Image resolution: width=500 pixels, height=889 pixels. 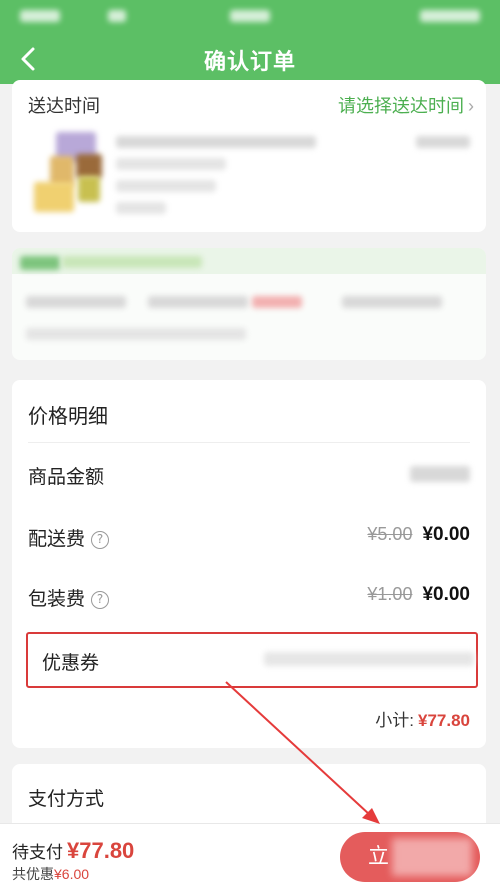 I want to click on delivery-time-select: 请选择送达时间 ›, so click(x=406, y=105).